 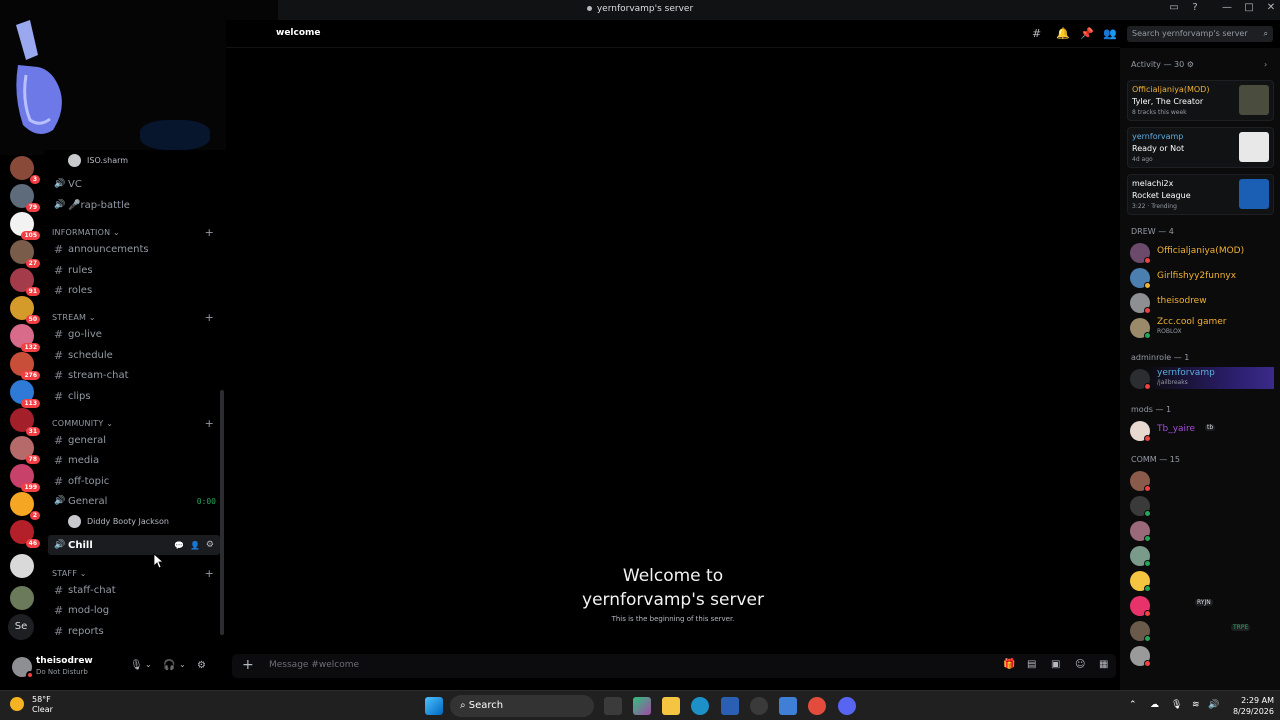 What do you see at coordinates (613, 706) in the screenshot?
I see `task-view-icon` at bounding box center [613, 706].